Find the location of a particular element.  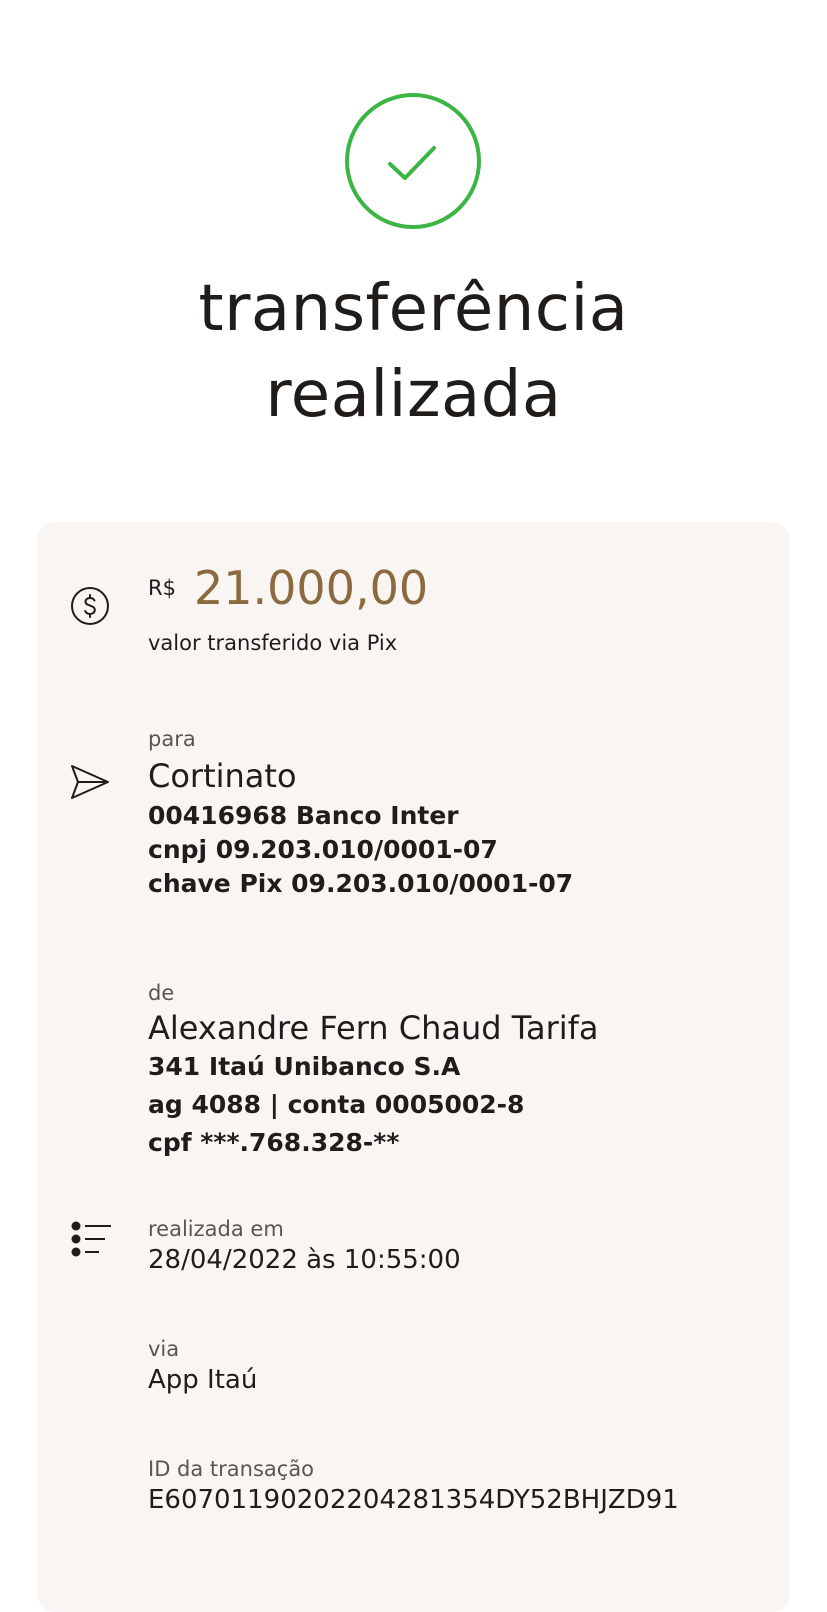

via-value: App Itaú is located at coordinates (203, 1380).